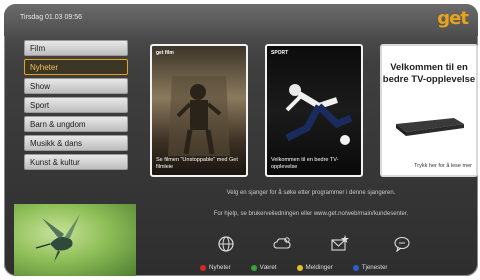 This screenshot has width=480, height=280. What do you see at coordinates (241, 20) in the screenshot?
I see `top-bar: Tirsdag 01.03 09:56 get` at bounding box center [241, 20].